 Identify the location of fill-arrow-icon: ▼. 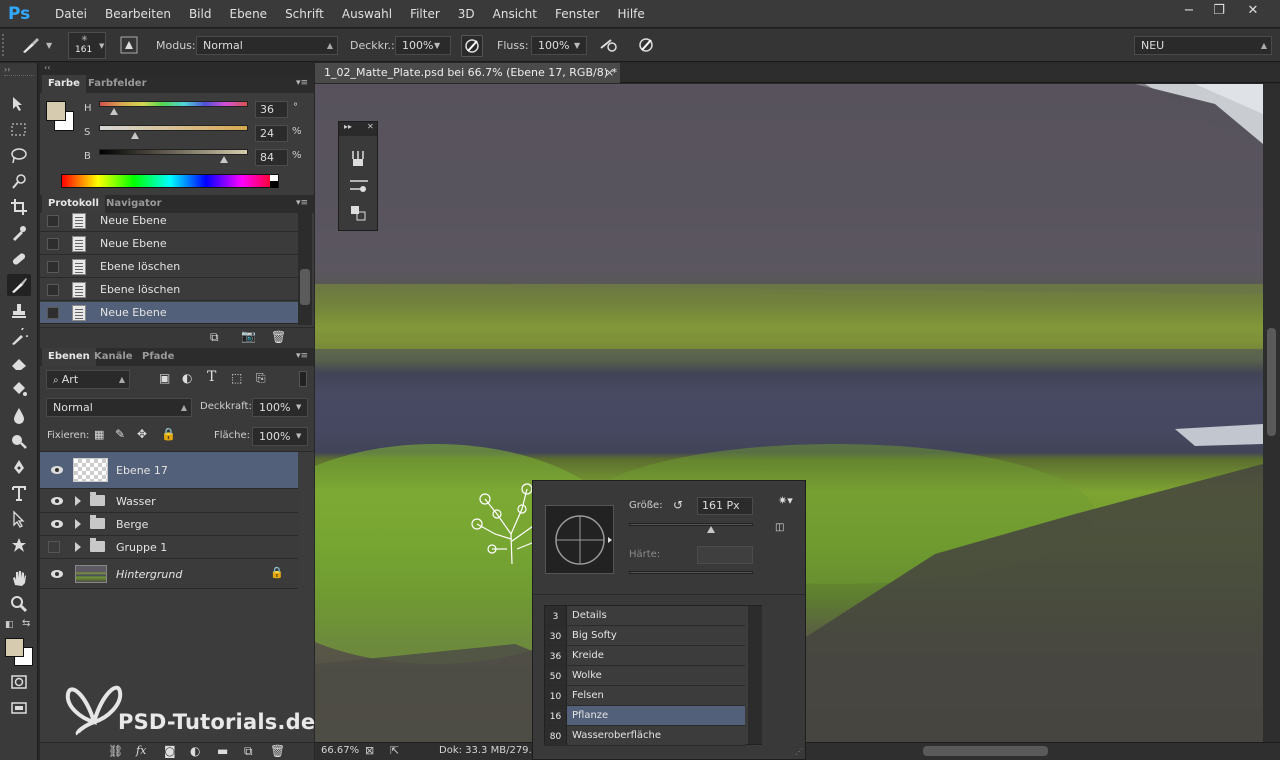
(298, 436).